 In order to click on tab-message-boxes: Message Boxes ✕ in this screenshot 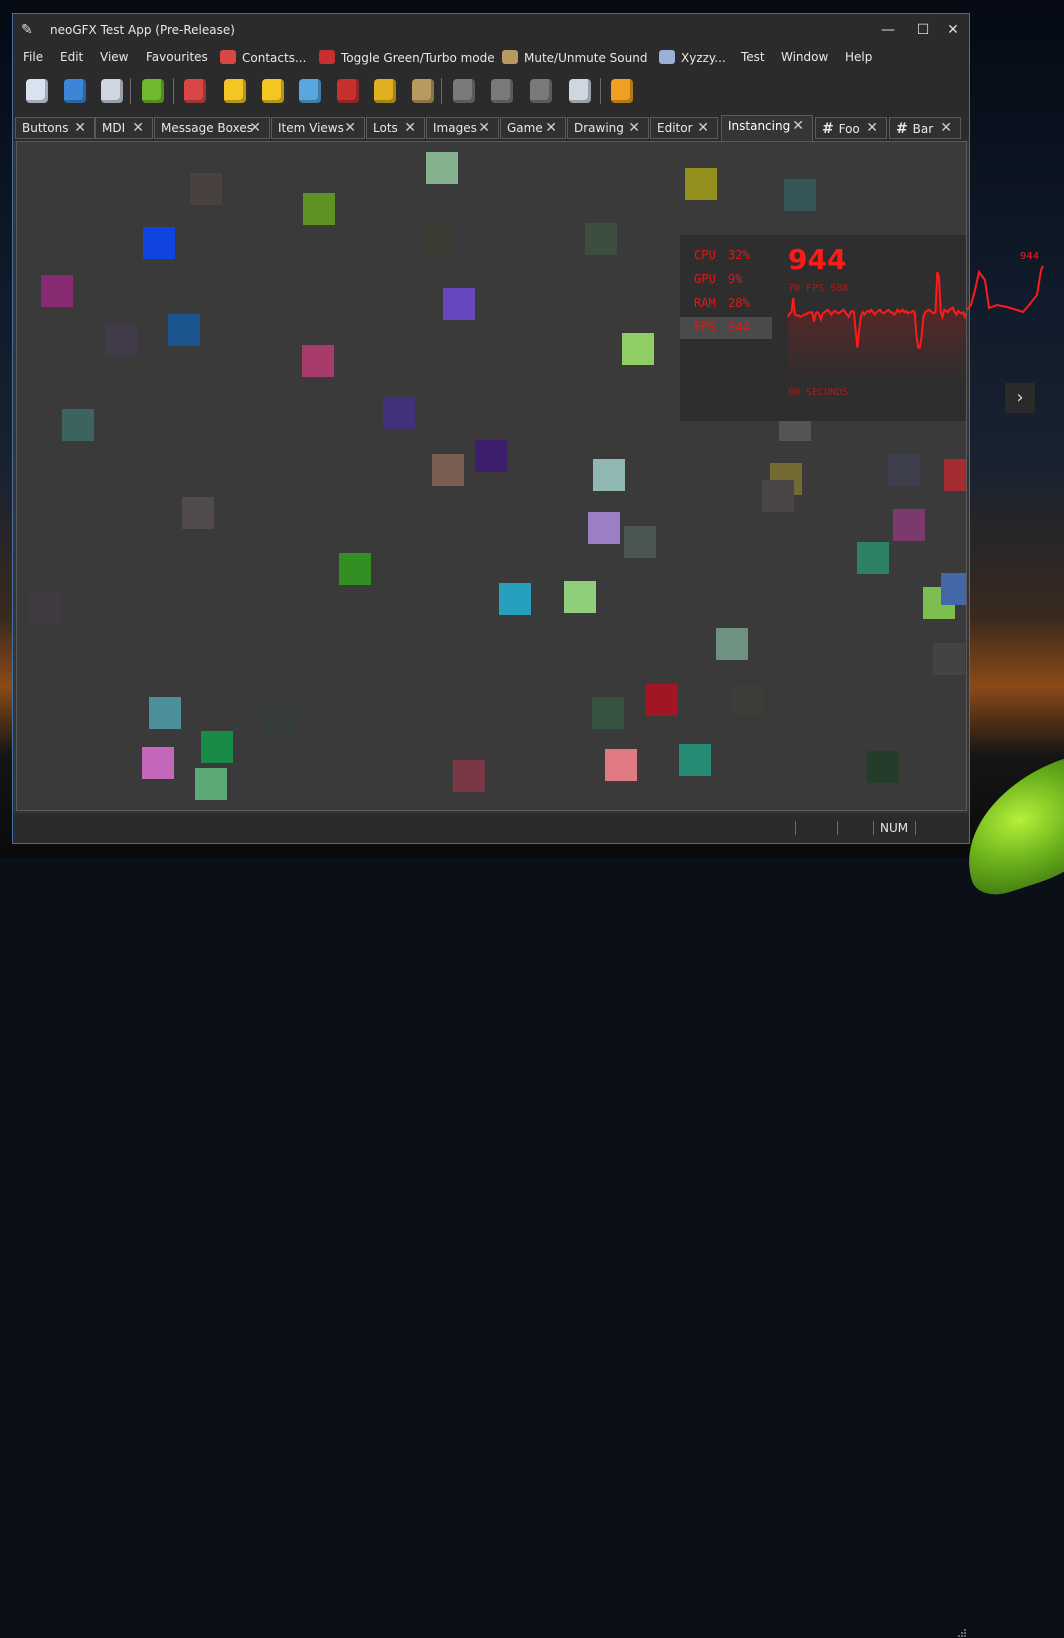, I will do `click(212, 128)`.